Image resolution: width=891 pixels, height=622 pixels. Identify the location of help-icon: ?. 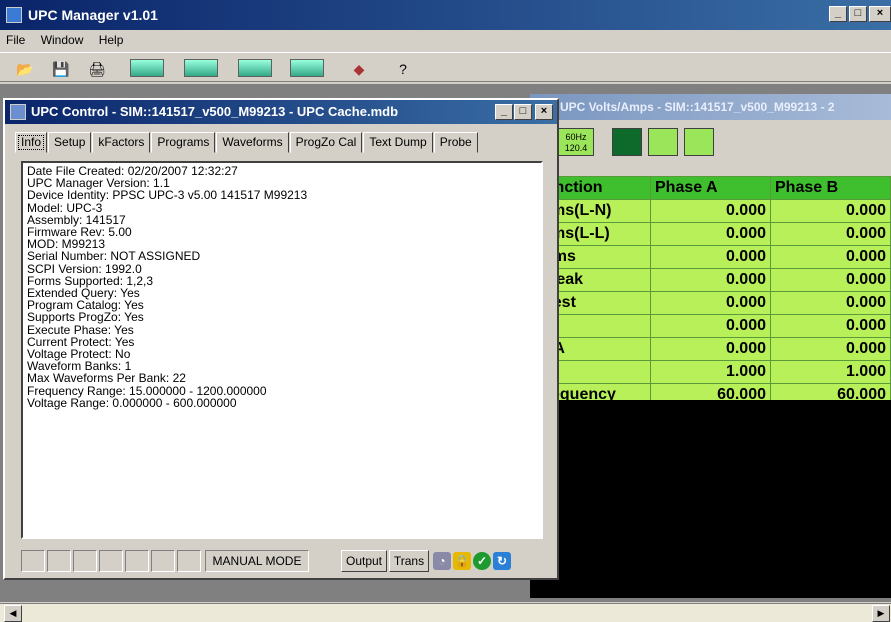
(403, 69).